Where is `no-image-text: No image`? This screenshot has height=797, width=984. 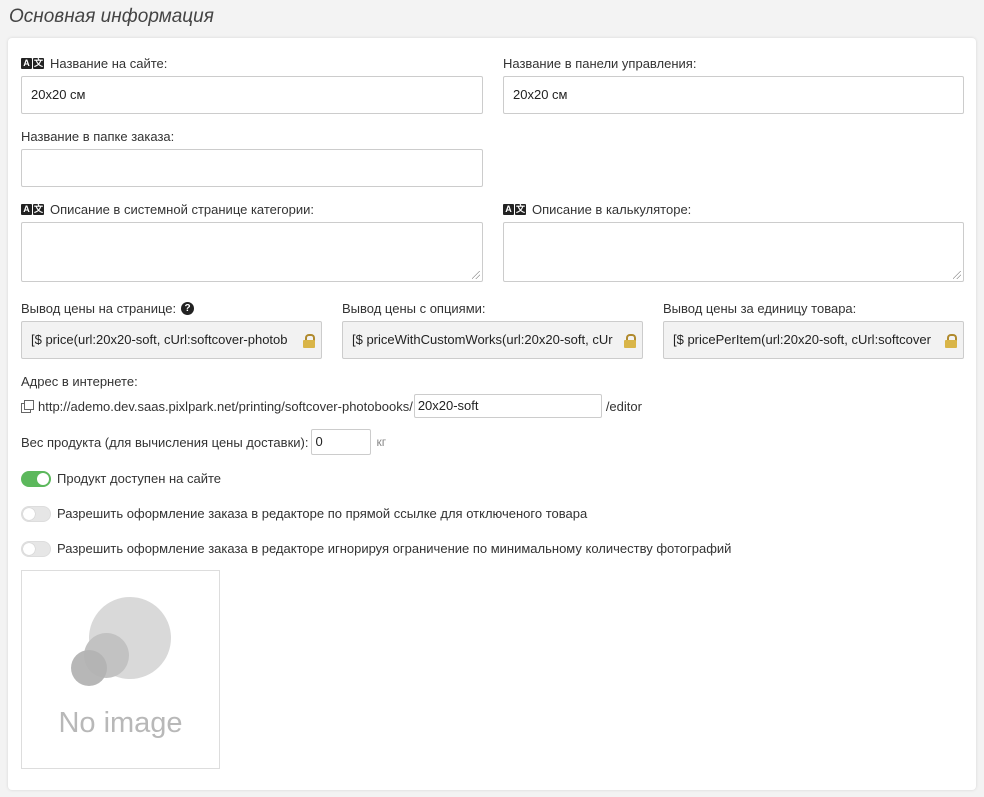
no-image-text: No image is located at coordinates (120, 723).